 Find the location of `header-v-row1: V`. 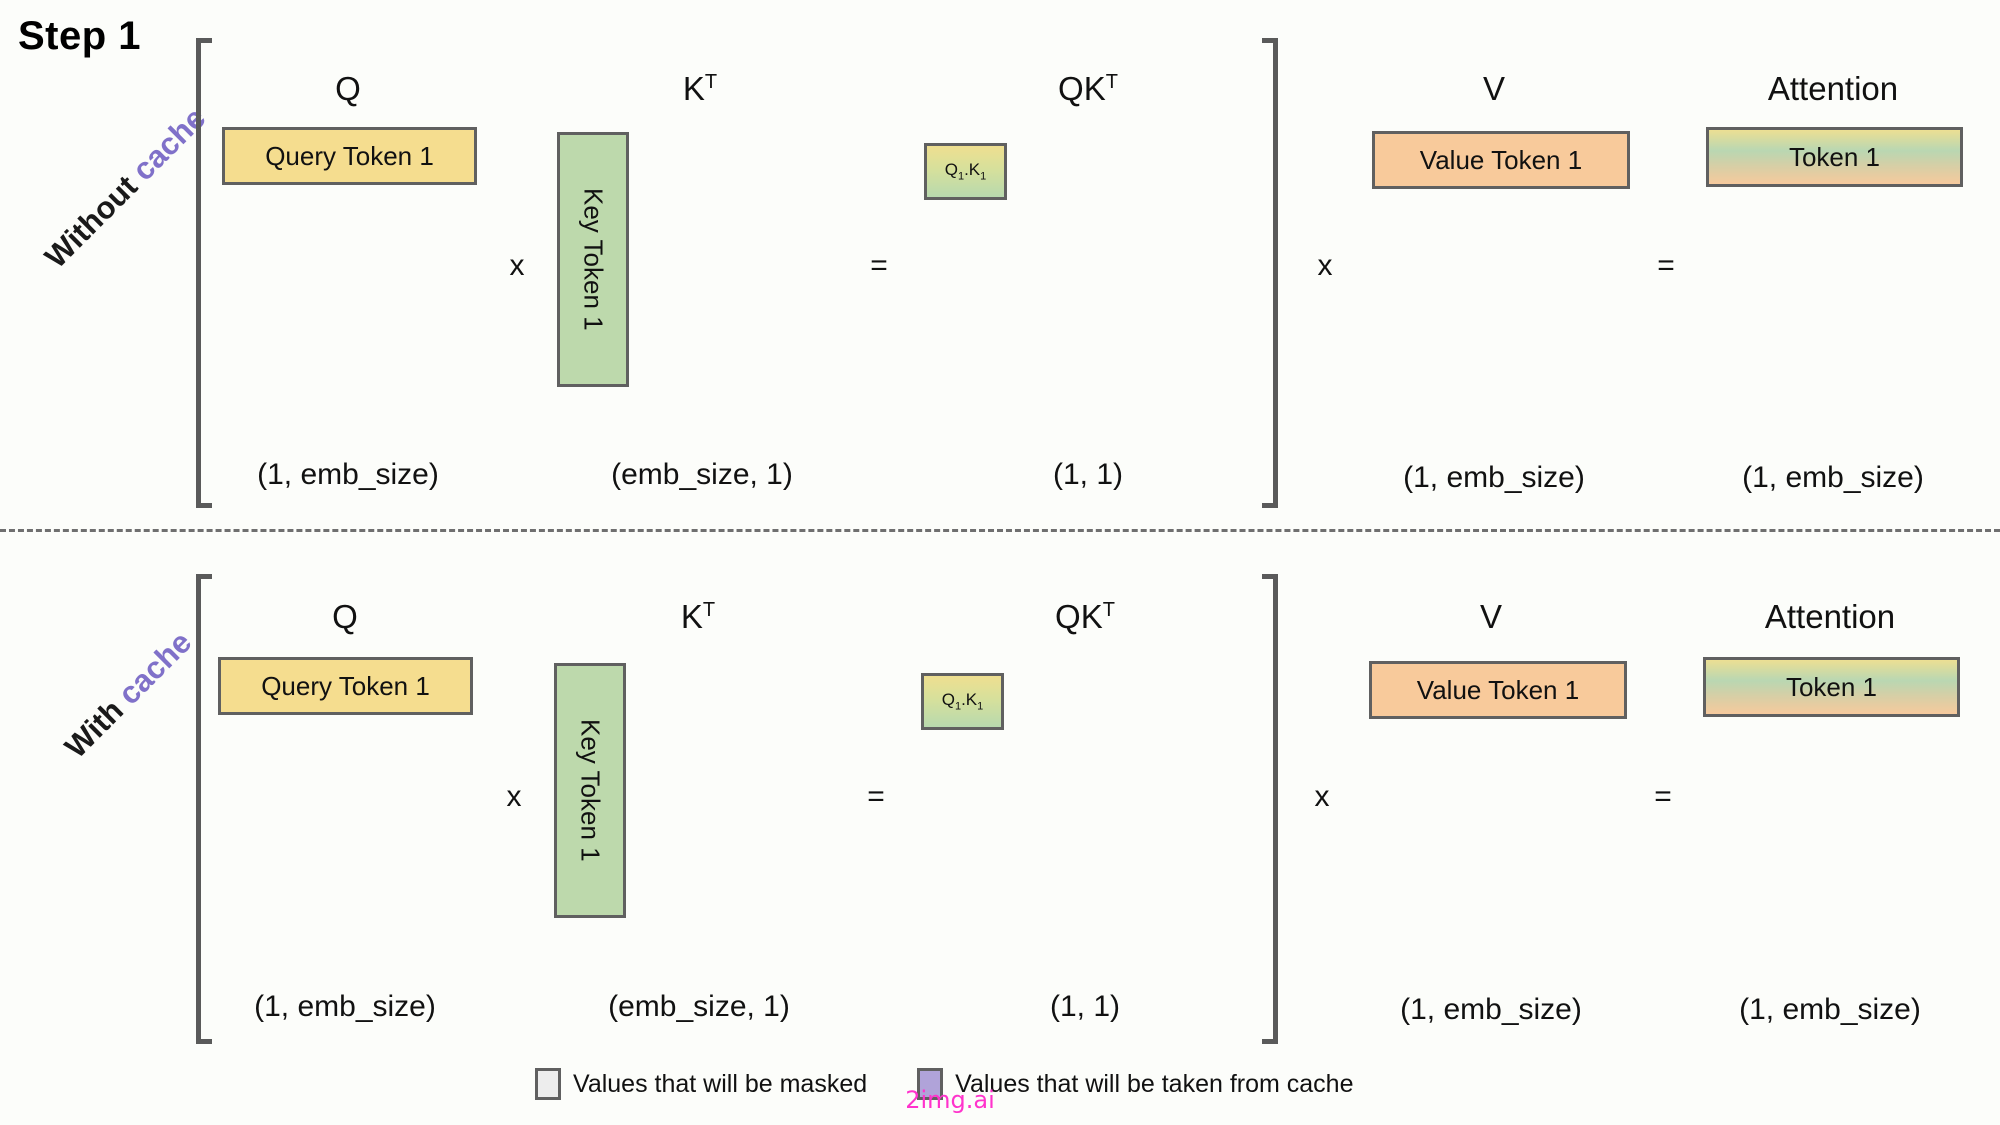

header-v-row1: V is located at coordinates (1494, 89).